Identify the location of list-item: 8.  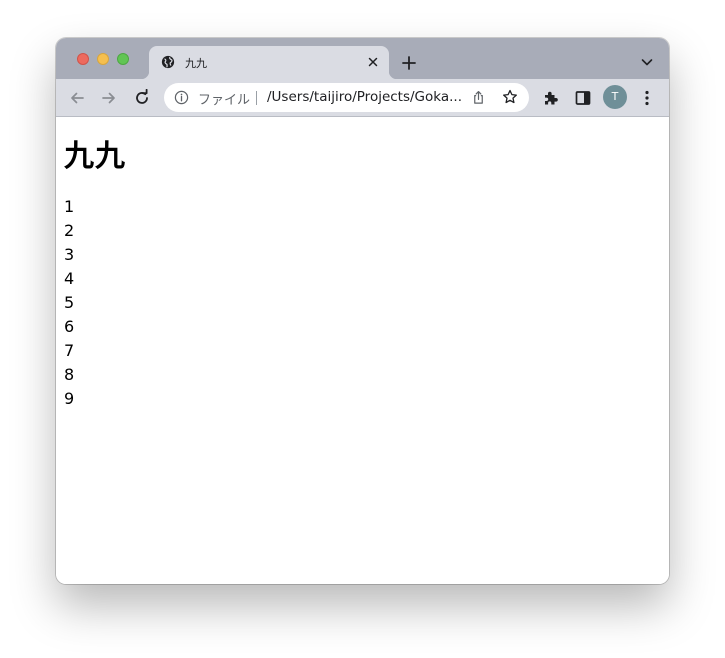
(69, 374).